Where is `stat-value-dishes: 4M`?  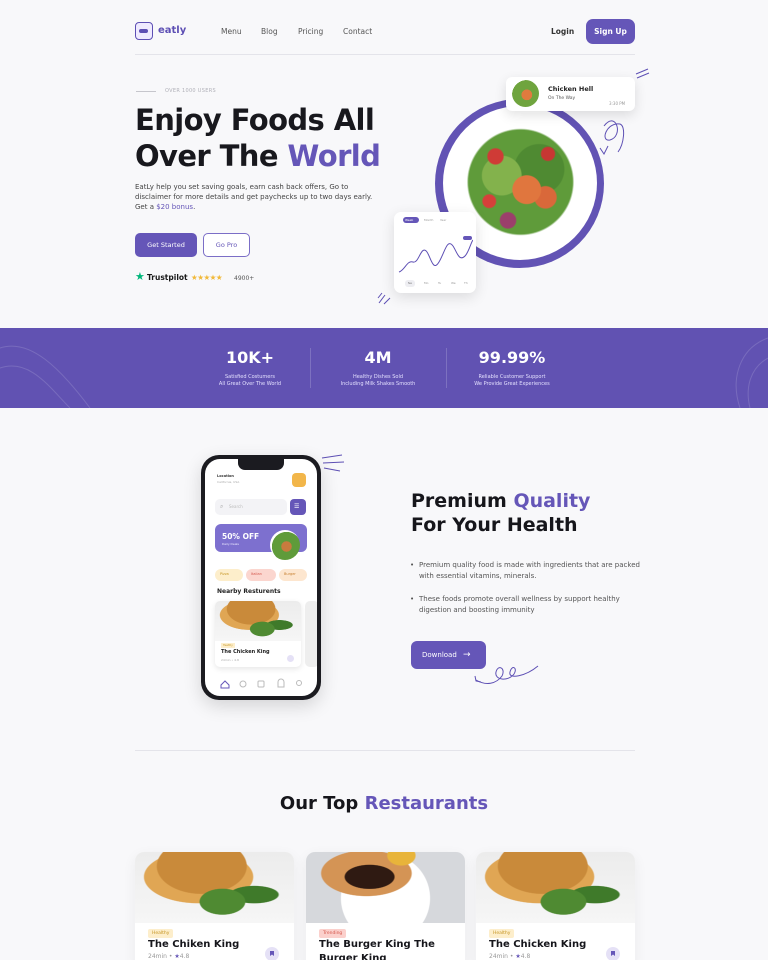 stat-value-dishes: 4M is located at coordinates (378, 357).